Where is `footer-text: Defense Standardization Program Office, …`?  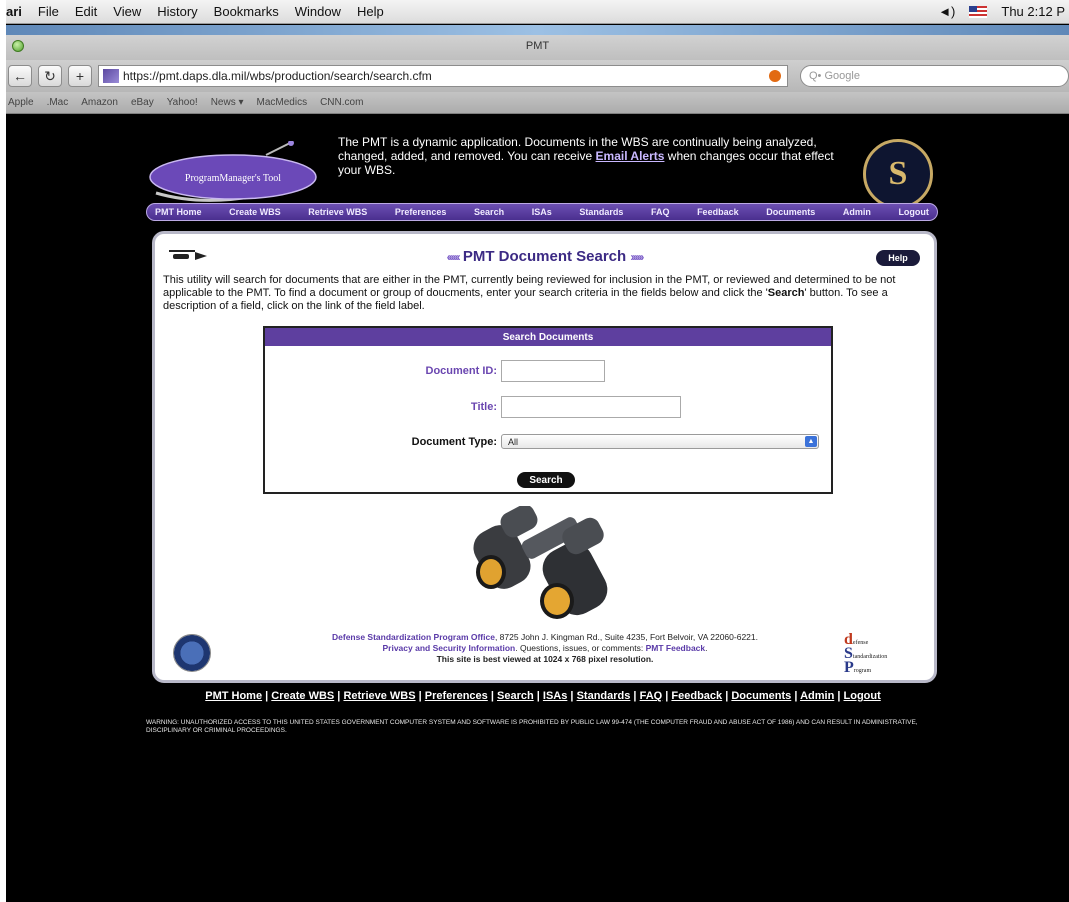
footer-text: Defense Standardization Program Office, … is located at coordinates (545, 648).